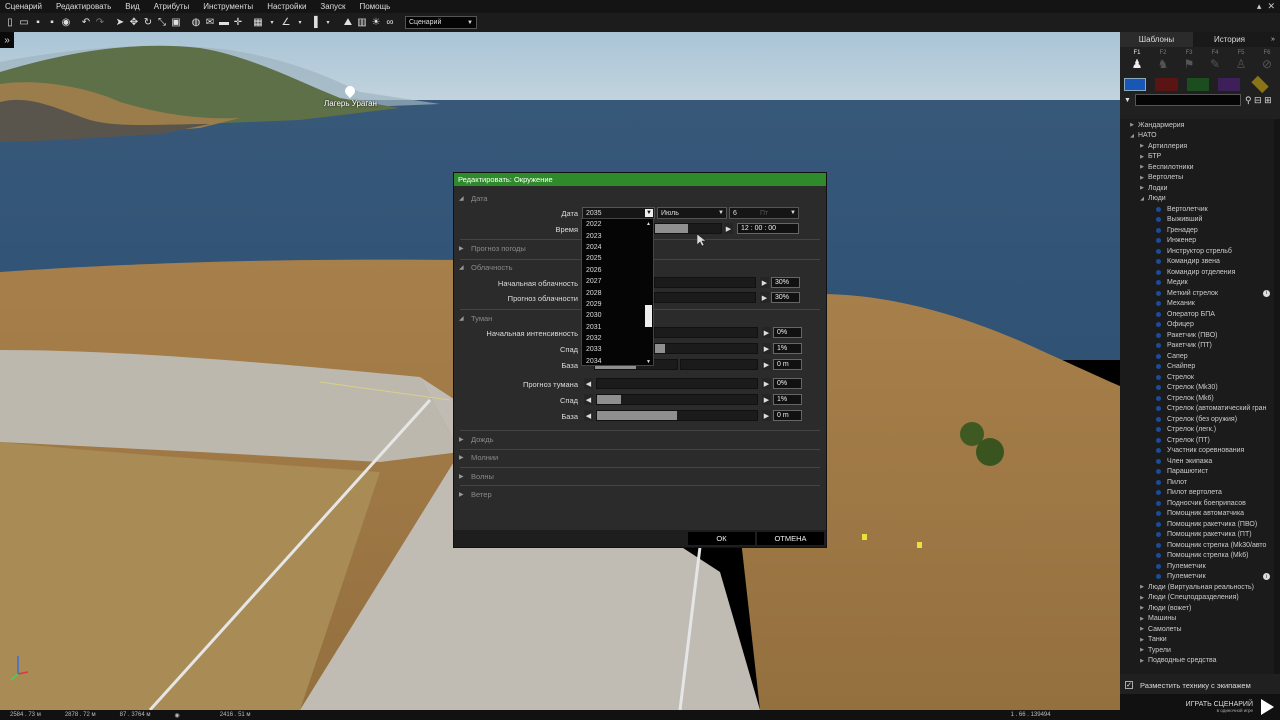 This screenshot has width=1280, height=720. What do you see at coordinates (24, 6) in the screenshot?
I see `menu-scenario: Сценарий` at bounding box center [24, 6].